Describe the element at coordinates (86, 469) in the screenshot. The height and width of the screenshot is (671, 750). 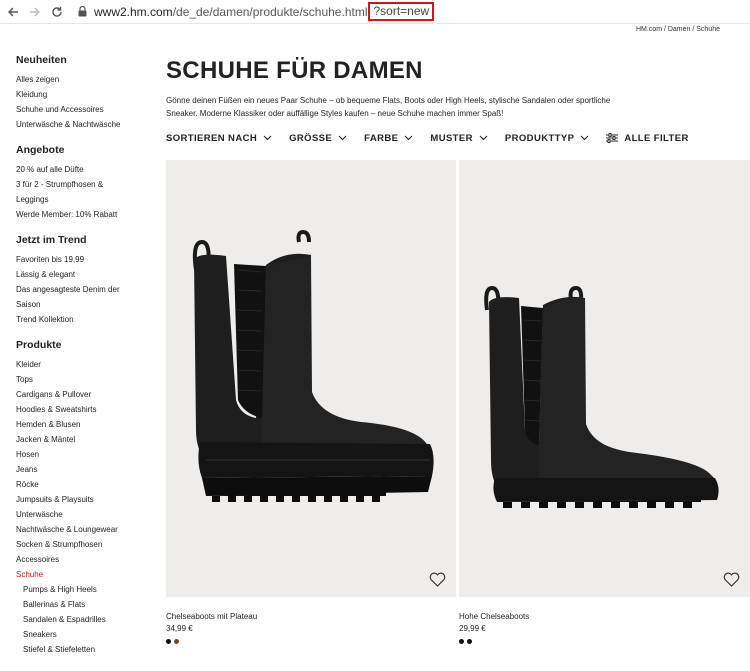
I see `sidebar-item: Jeans` at that location.